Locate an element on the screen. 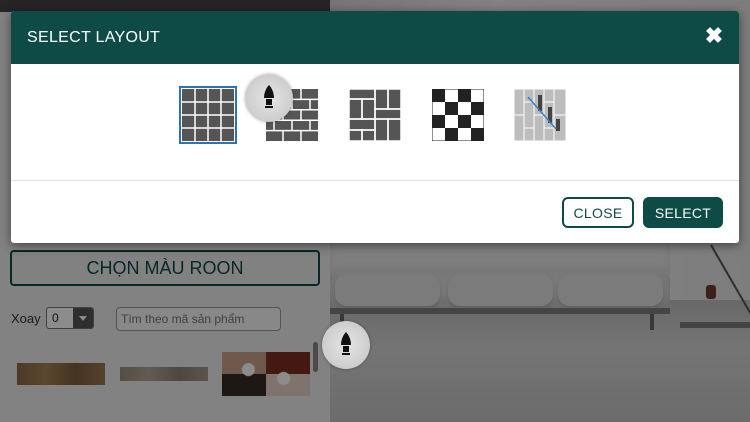  checker-layout-icon is located at coordinates (458, 115).